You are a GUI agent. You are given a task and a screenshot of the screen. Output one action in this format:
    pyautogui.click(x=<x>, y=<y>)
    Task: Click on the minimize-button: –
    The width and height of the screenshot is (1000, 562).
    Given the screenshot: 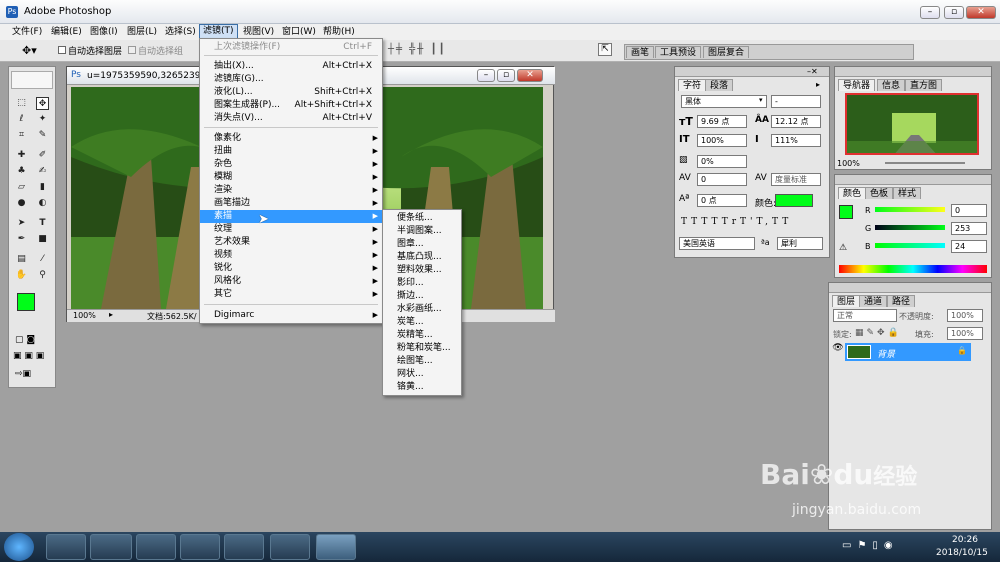 What is the action you would take?
    pyautogui.click(x=930, y=12)
    